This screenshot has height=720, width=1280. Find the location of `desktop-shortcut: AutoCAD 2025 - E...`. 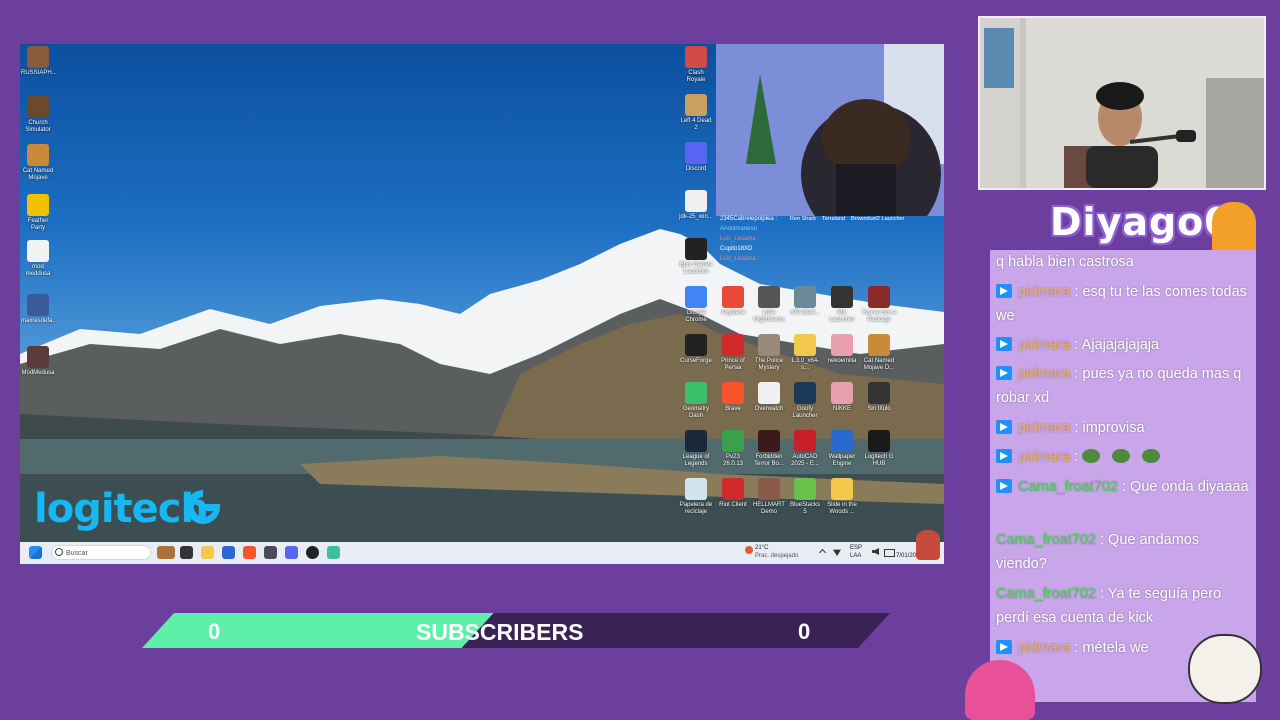

desktop-shortcut: AutoCAD 2025 - E... is located at coordinates (805, 449).